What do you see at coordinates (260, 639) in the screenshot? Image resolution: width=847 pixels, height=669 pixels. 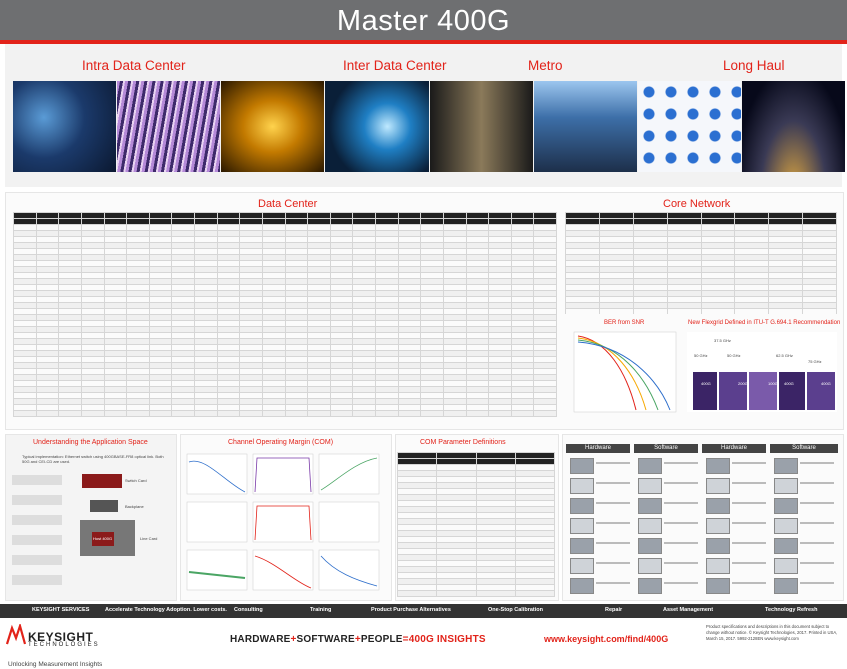 I see `tag-hardware: HARDWARE` at bounding box center [260, 639].